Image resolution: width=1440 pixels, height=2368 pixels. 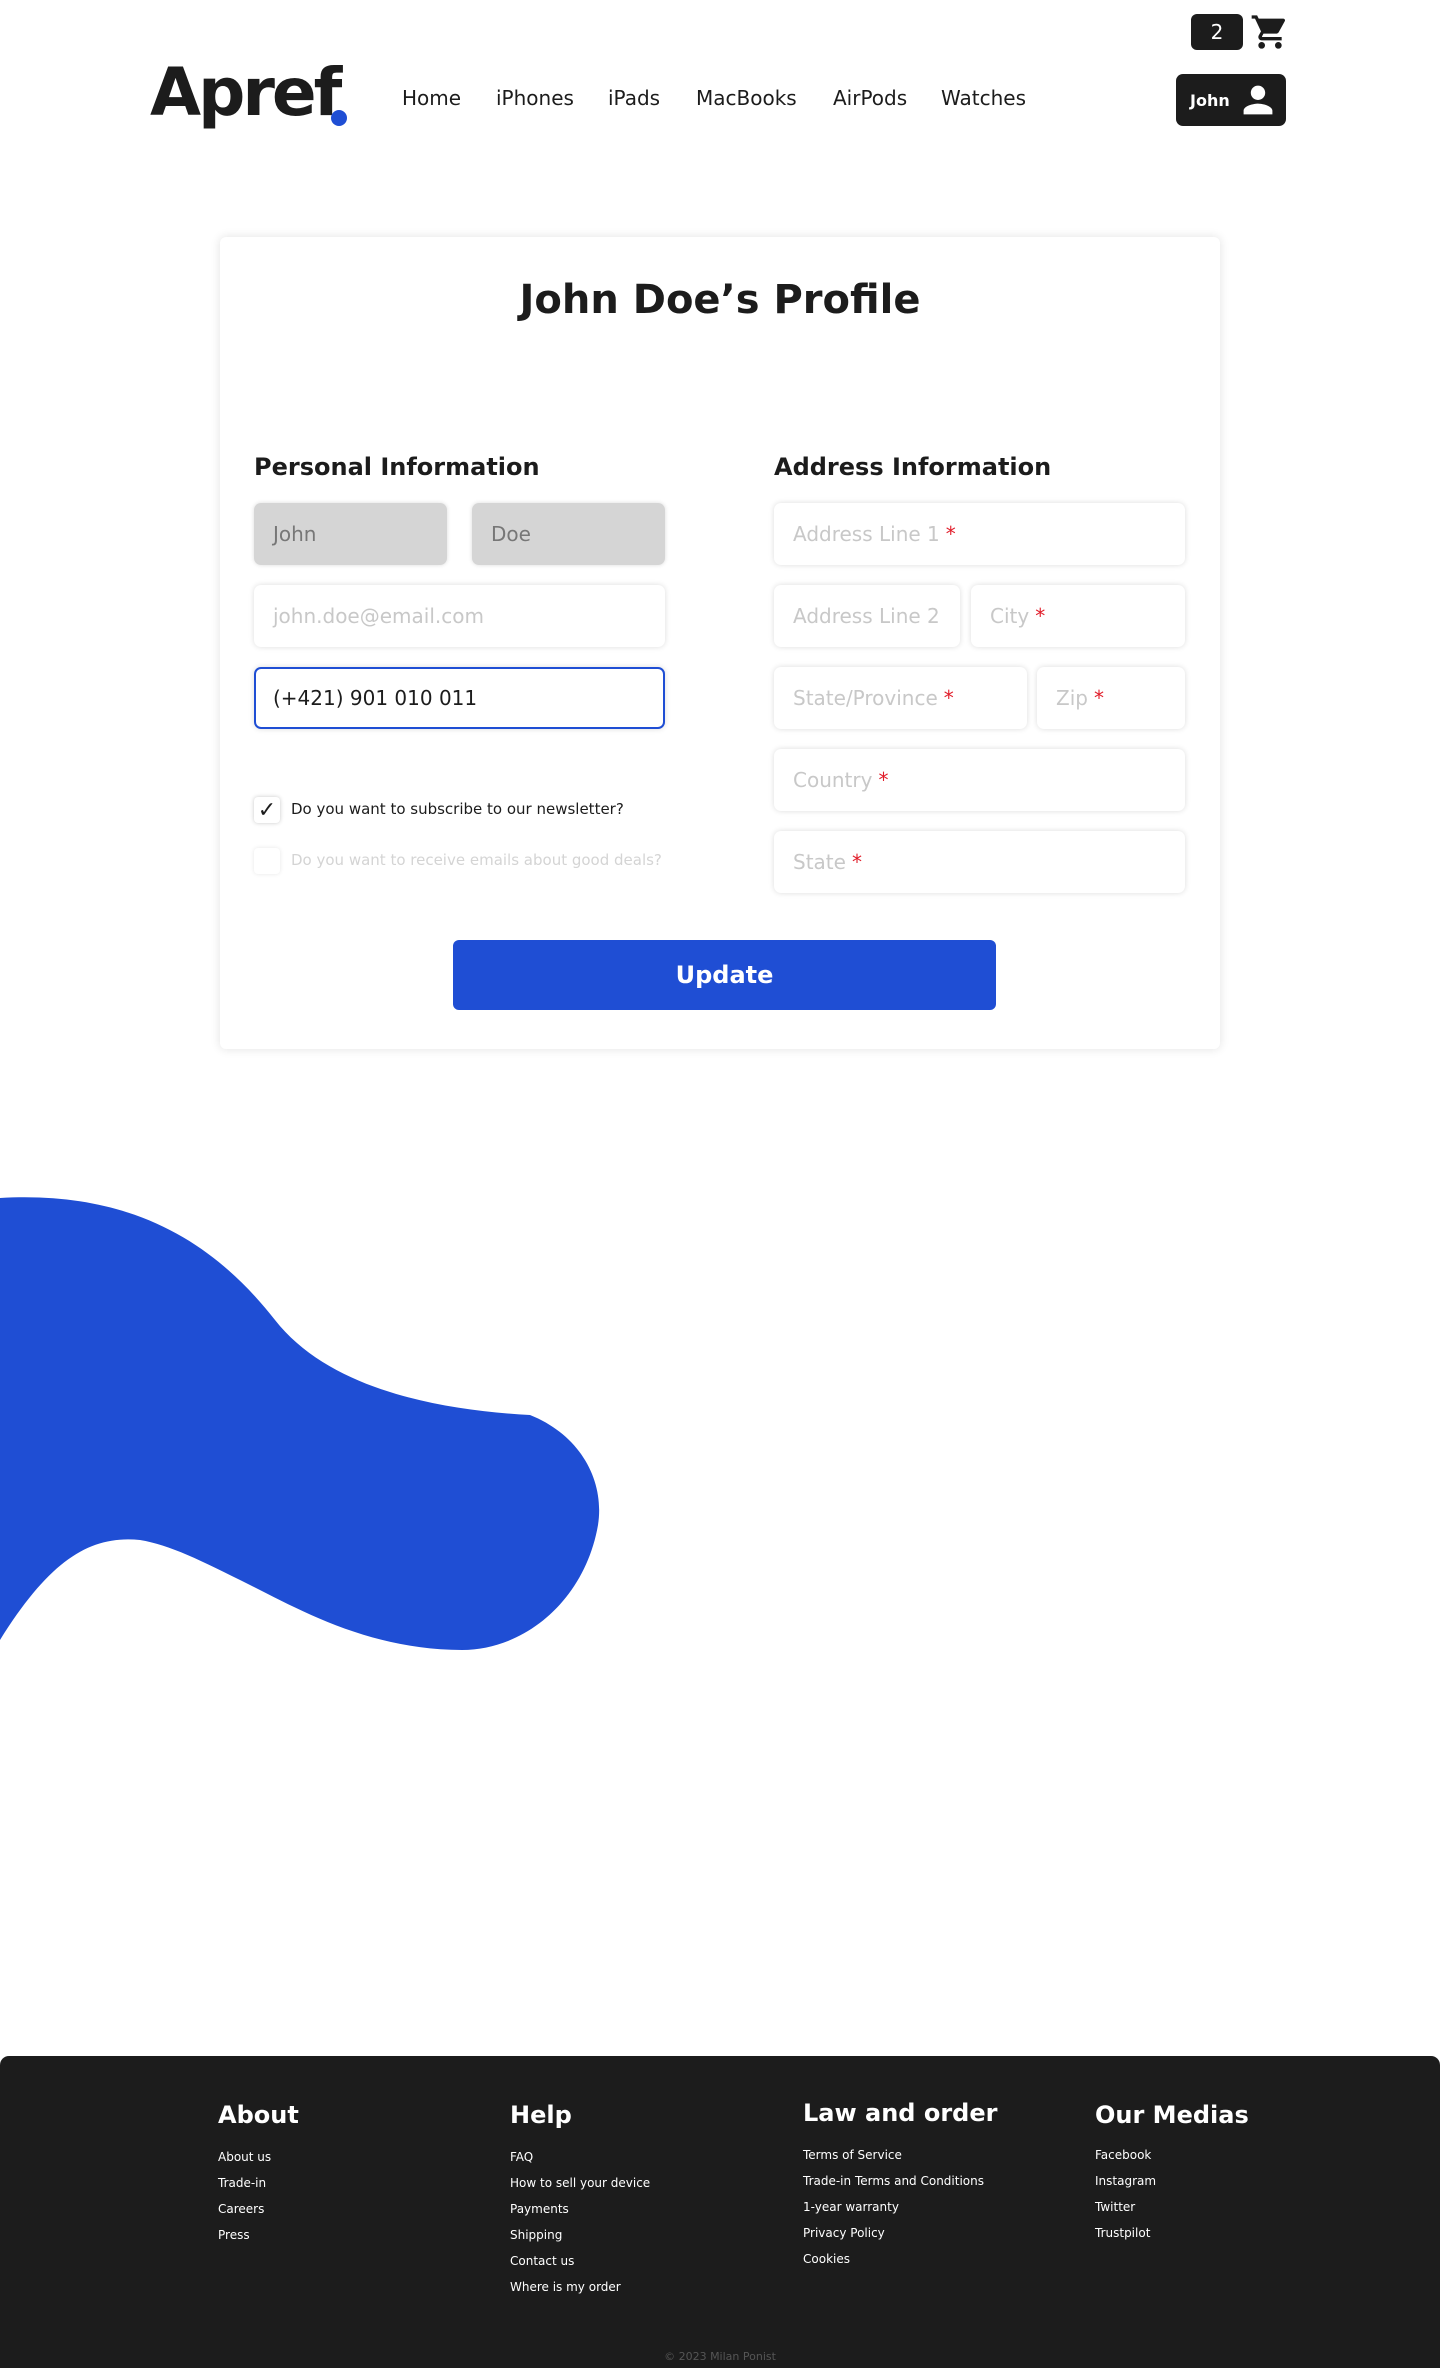 What do you see at coordinates (541, 2115) in the screenshot?
I see `footer-help-title: Help` at bounding box center [541, 2115].